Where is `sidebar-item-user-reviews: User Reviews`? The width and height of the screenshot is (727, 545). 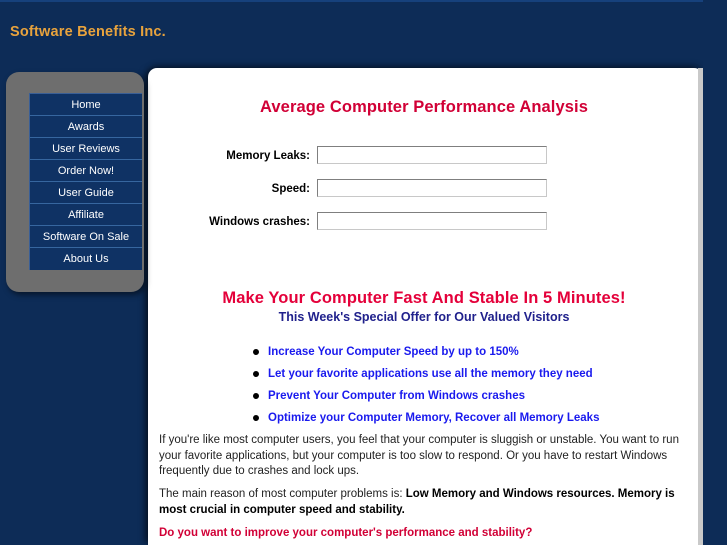 sidebar-item-user-reviews: User Reviews is located at coordinates (86, 149).